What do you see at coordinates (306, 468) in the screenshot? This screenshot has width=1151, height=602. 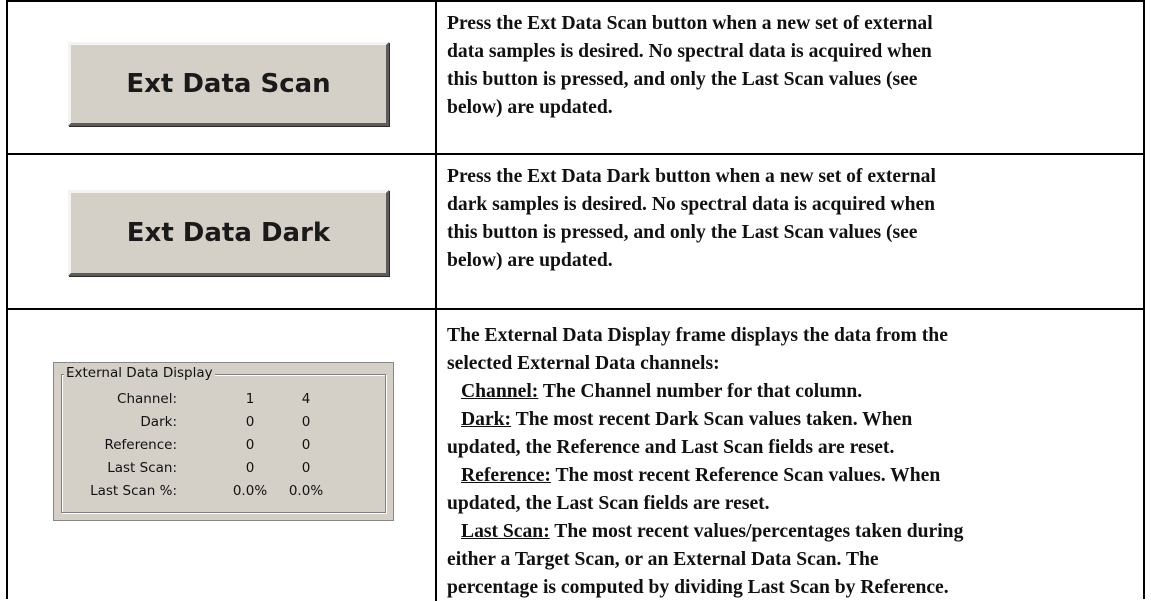 I see `last-scan-value-2: 0` at bounding box center [306, 468].